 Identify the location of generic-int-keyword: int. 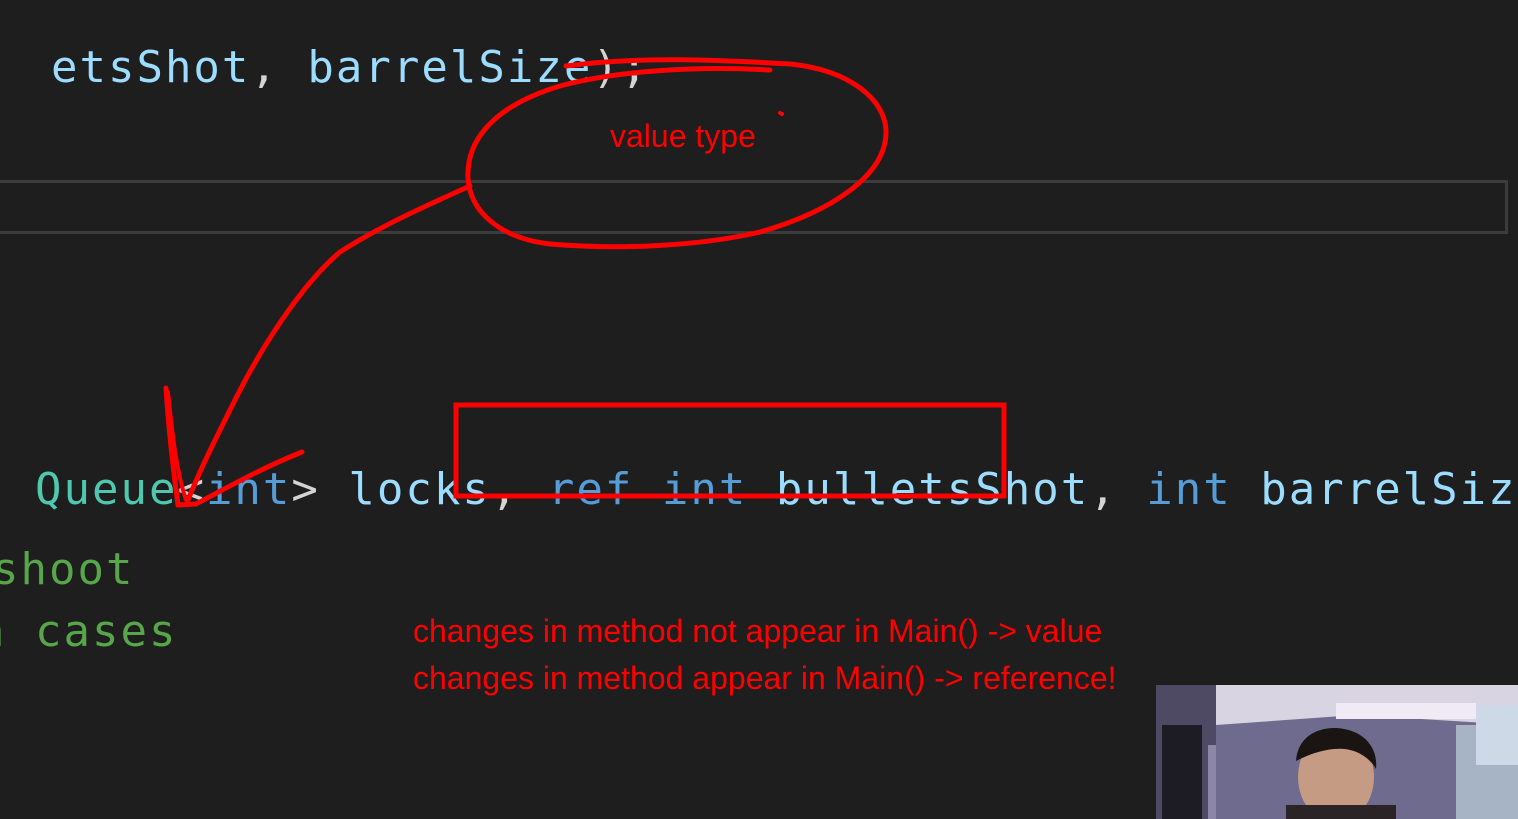
(248, 489).